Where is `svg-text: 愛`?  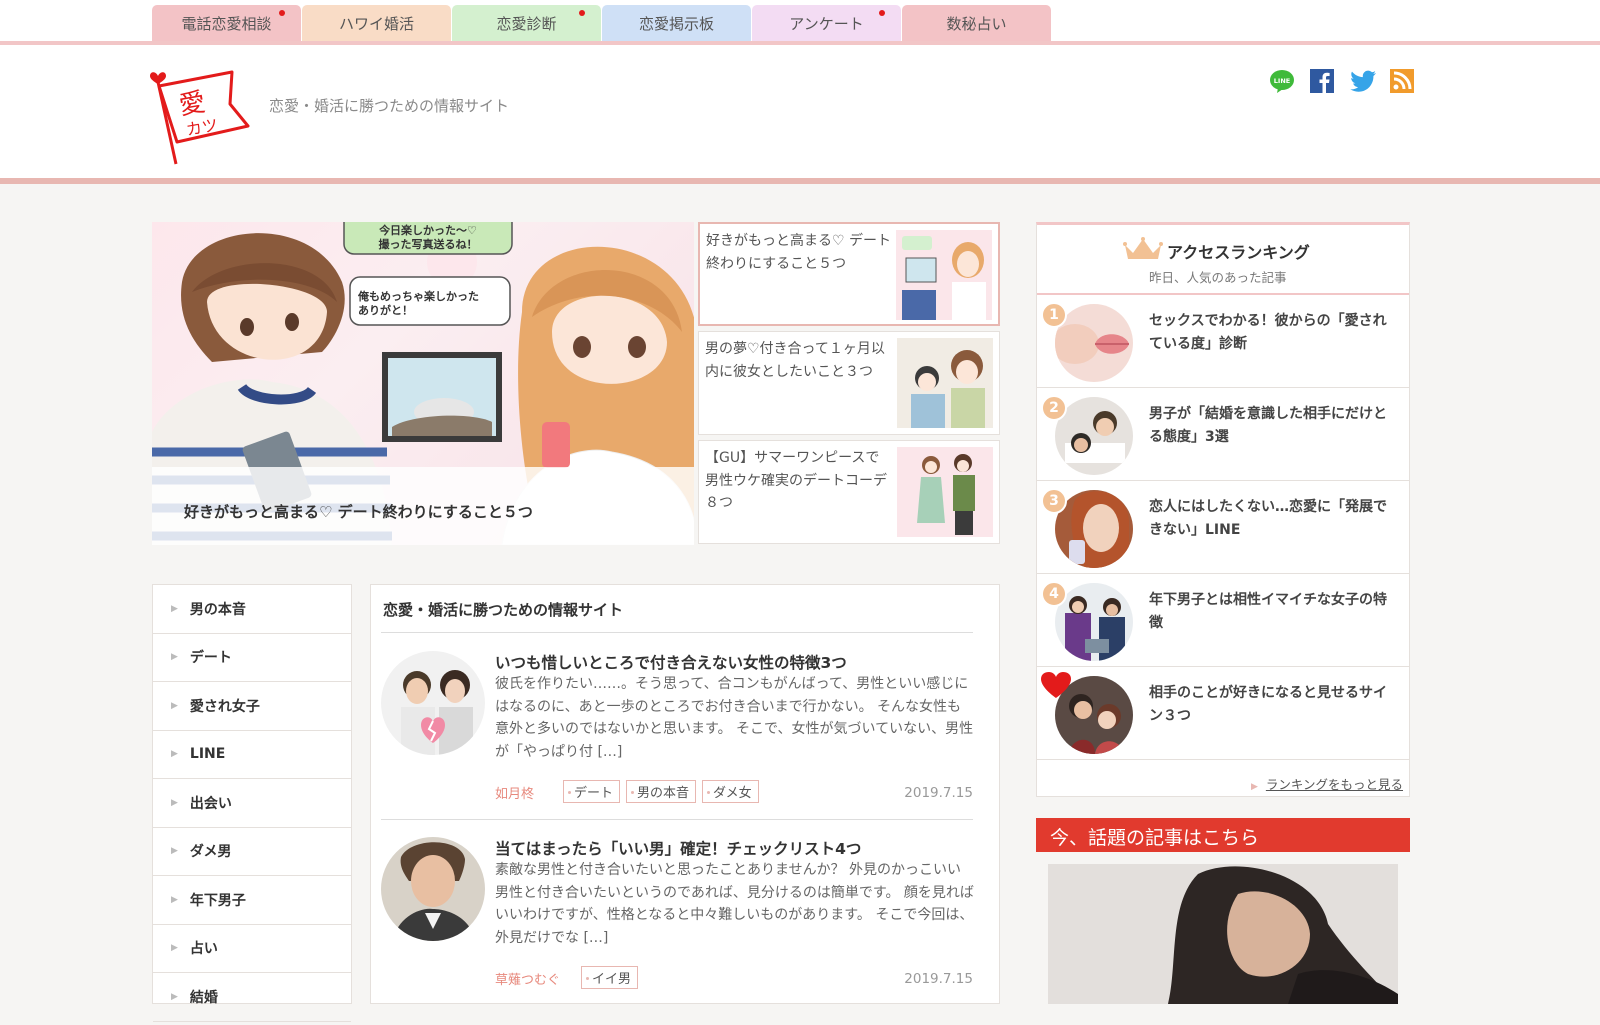
svg-text: 愛 is located at coordinates (192, 104).